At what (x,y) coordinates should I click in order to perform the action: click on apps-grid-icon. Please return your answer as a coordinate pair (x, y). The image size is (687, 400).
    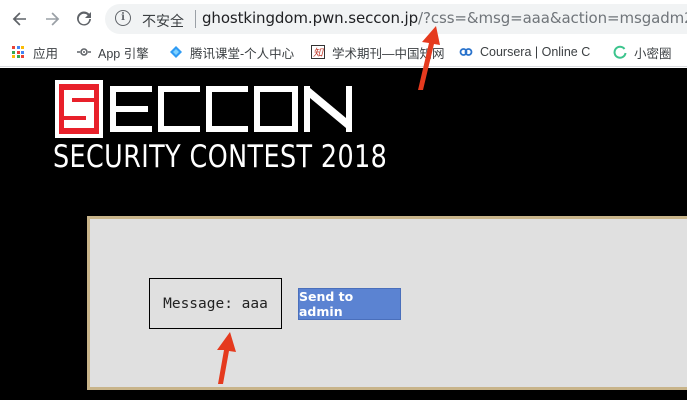
    Looking at the image, I should click on (18, 52).